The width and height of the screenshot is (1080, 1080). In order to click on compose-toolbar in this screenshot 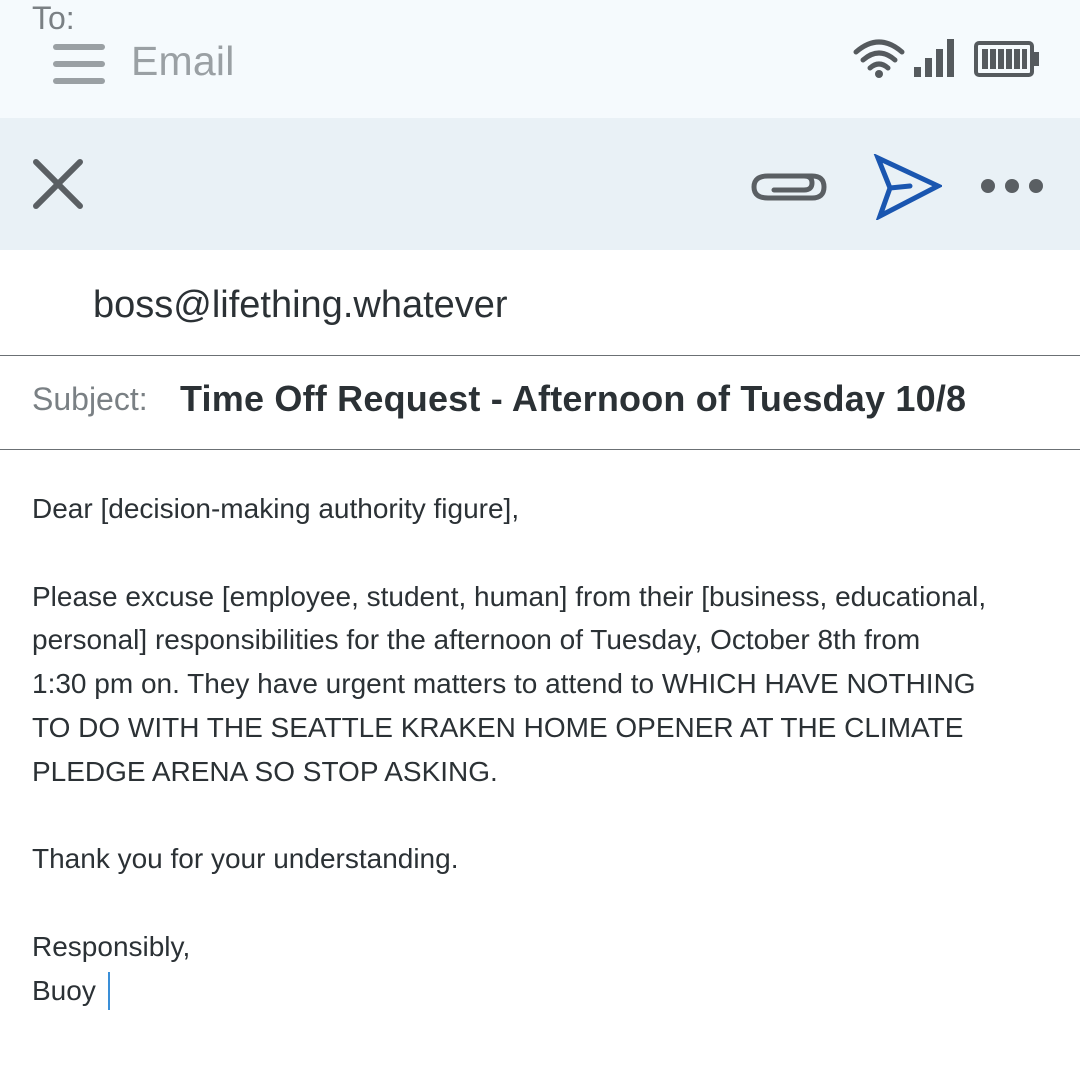, I will do `click(540, 184)`.